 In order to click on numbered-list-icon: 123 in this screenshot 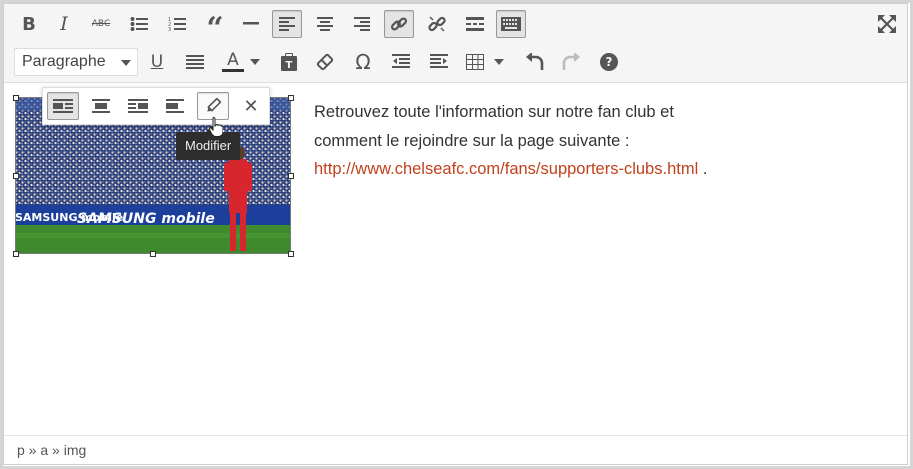, I will do `click(177, 24)`.